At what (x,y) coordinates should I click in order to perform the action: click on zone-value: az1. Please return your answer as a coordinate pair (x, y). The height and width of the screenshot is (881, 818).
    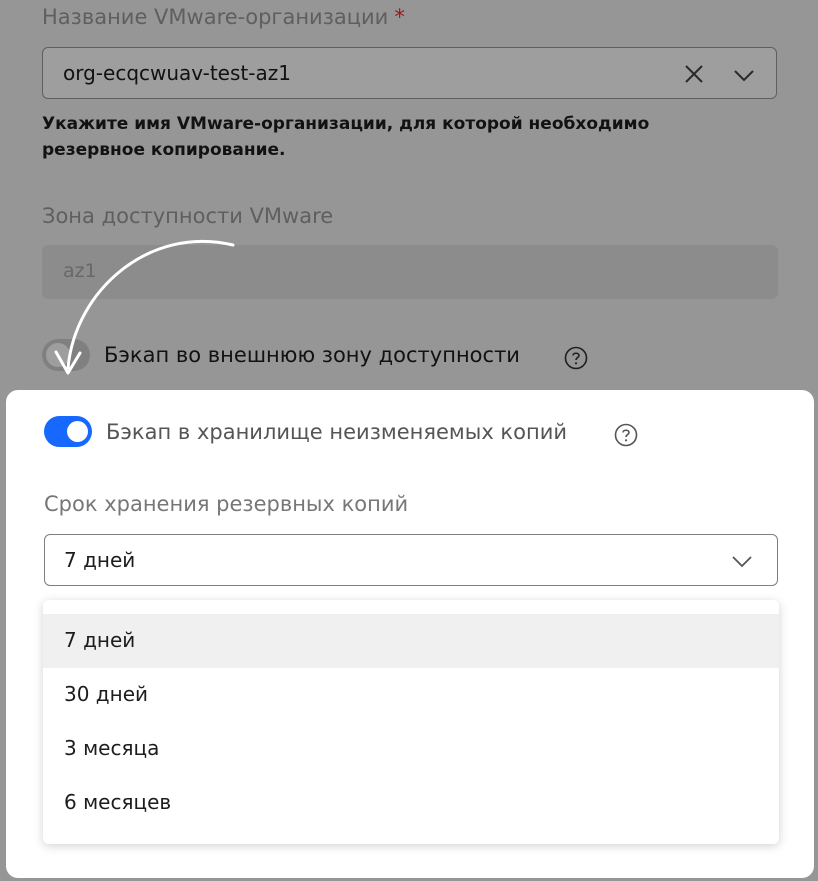
    Looking at the image, I should click on (80, 271).